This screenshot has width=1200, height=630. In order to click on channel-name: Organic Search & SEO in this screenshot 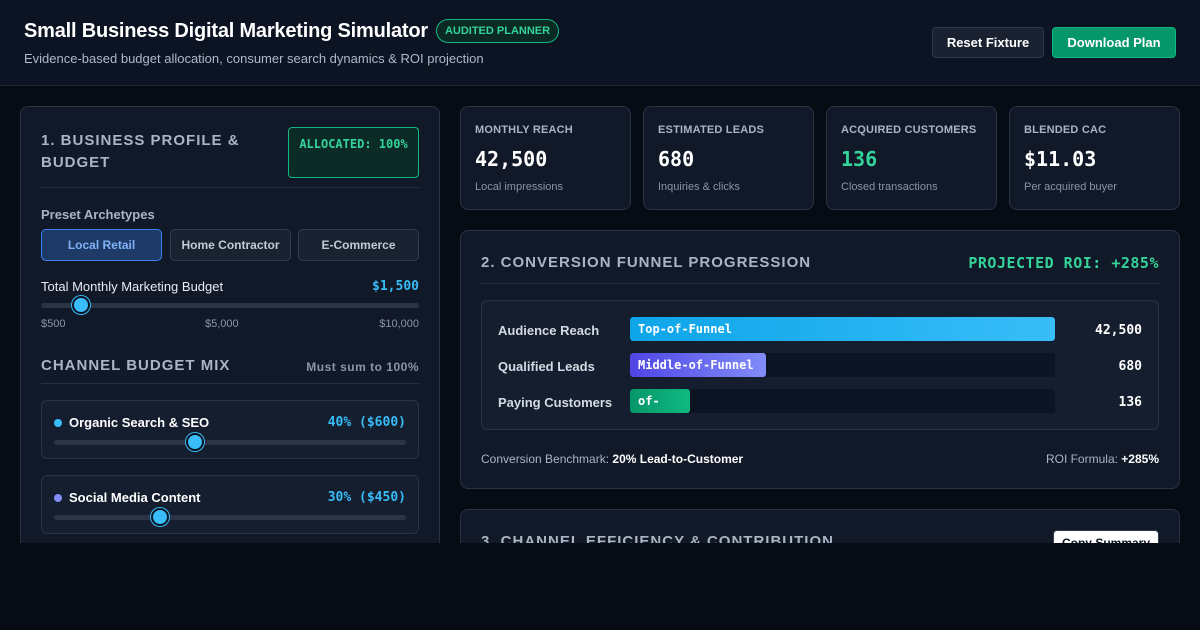, I will do `click(139, 422)`.